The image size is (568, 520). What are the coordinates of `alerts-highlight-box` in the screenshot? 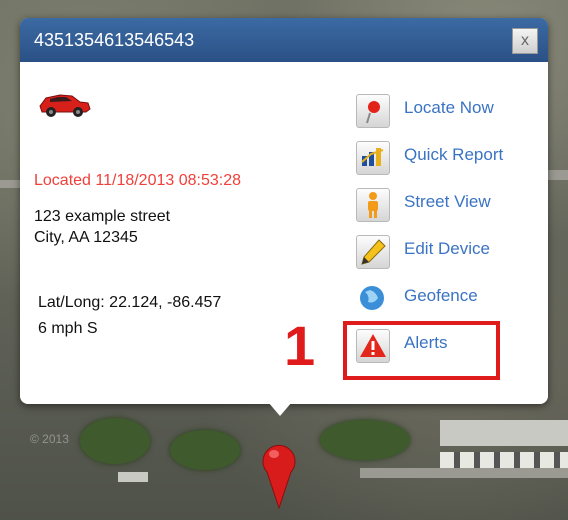 It's located at (421, 350).